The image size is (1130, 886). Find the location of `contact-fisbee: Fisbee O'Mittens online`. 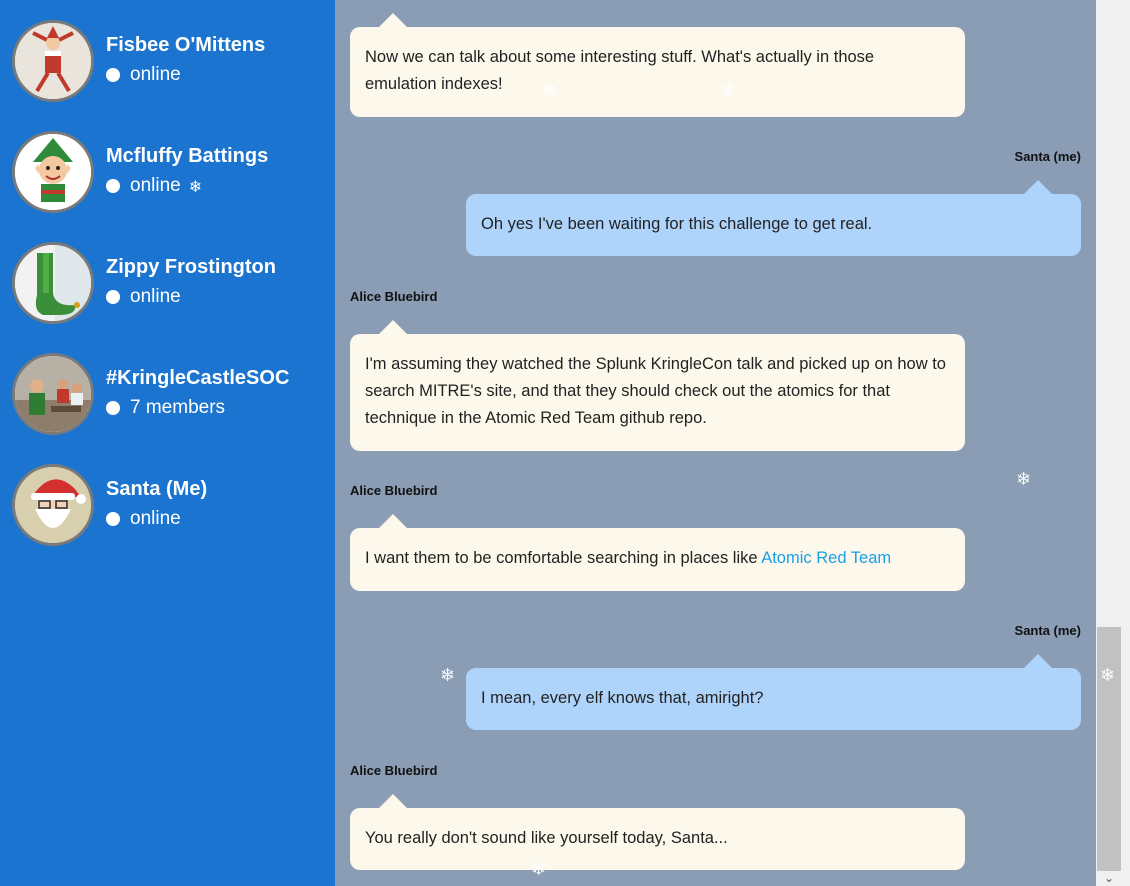

contact-fisbee: Fisbee O'Mittens online is located at coordinates (172, 62).